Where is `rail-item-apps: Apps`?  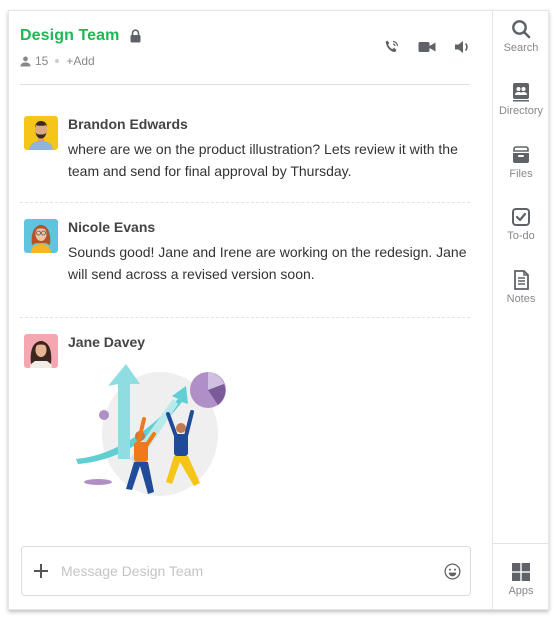 rail-item-apps: Apps is located at coordinates (521, 579).